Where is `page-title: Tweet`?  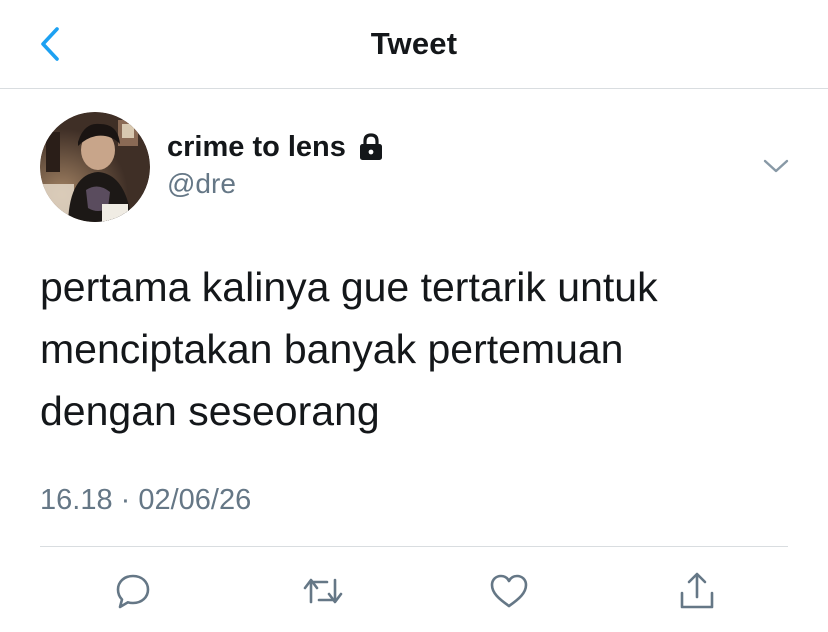
page-title: Tweet is located at coordinates (414, 43).